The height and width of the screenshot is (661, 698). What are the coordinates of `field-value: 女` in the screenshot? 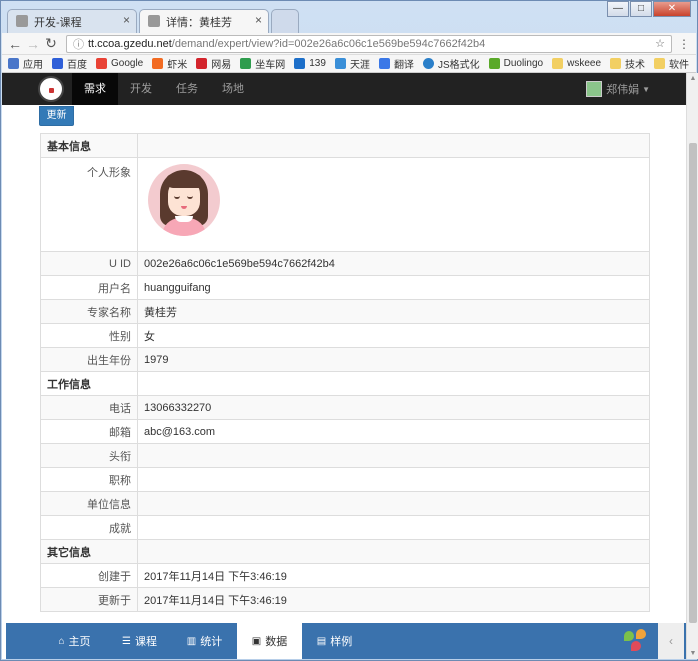 It's located at (393, 335).